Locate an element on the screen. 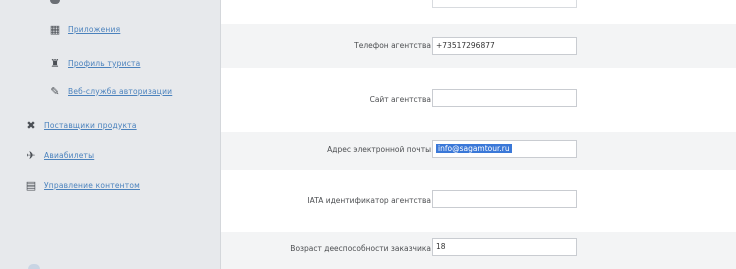 Image resolution: width=736 pixels, height=269 pixels. sidebar-item-suppliers: ✖ Поставщики продукта is located at coordinates (80, 125).